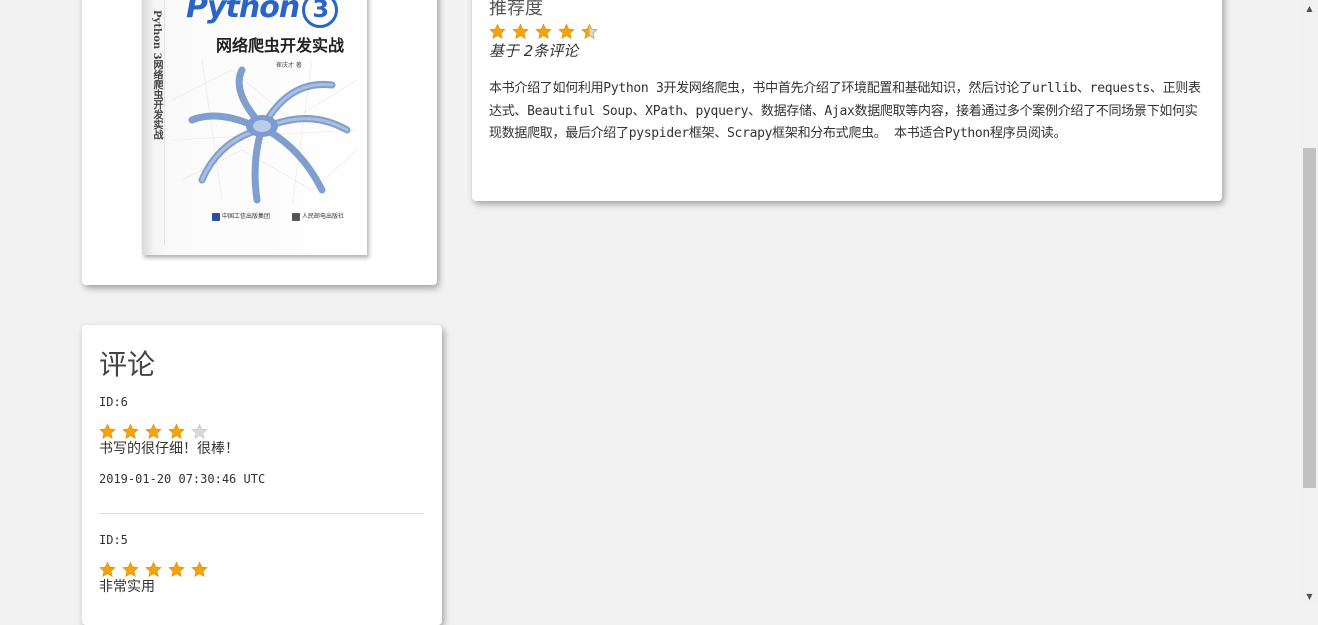  I want to click on rating-stars, so click(543, 31).